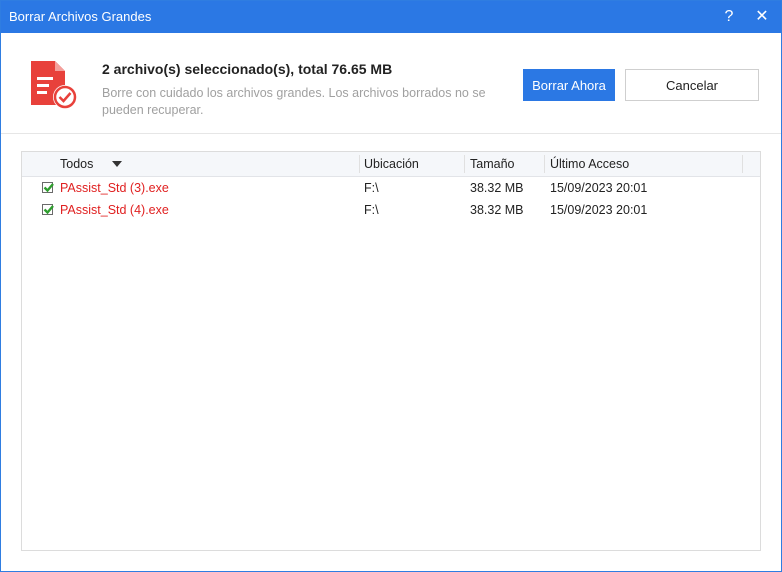 This screenshot has width=782, height=572. What do you see at coordinates (569, 85) in the screenshot?
I see `delete-now-button: Borrar Ahora` at bounding box center [569, 85].